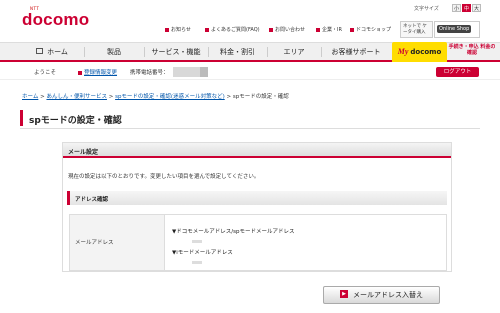  I want to click on logout-button: ログアウト, so click(457, 72).